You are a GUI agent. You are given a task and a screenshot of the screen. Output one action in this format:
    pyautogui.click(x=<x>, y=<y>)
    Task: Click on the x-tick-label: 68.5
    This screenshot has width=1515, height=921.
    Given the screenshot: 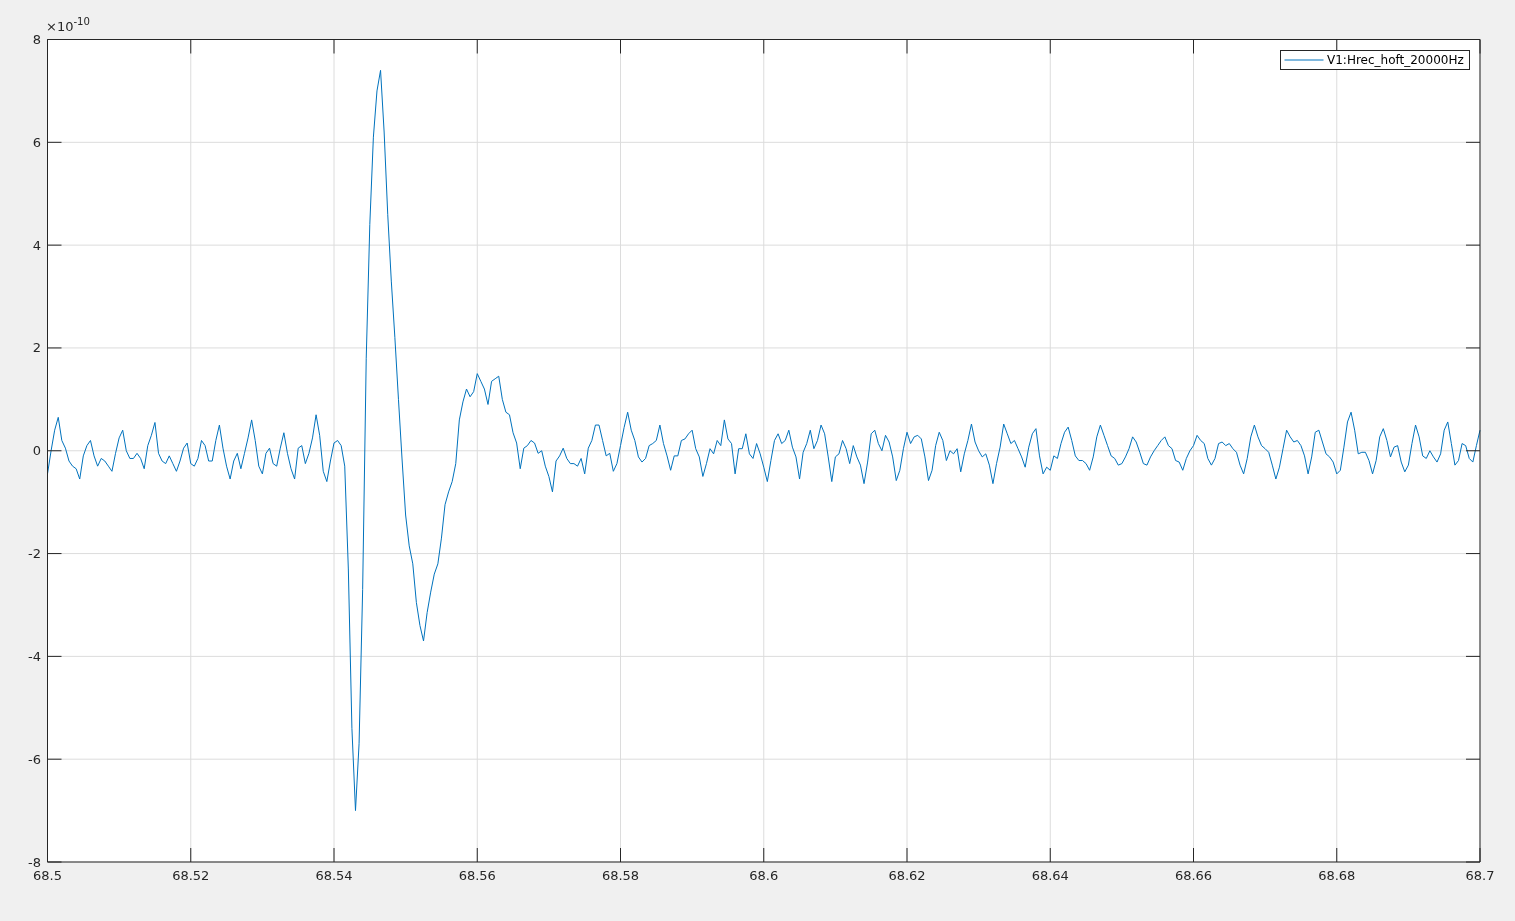 What is the action you would take?
    pyautogui.click(x=47, y=875)
    